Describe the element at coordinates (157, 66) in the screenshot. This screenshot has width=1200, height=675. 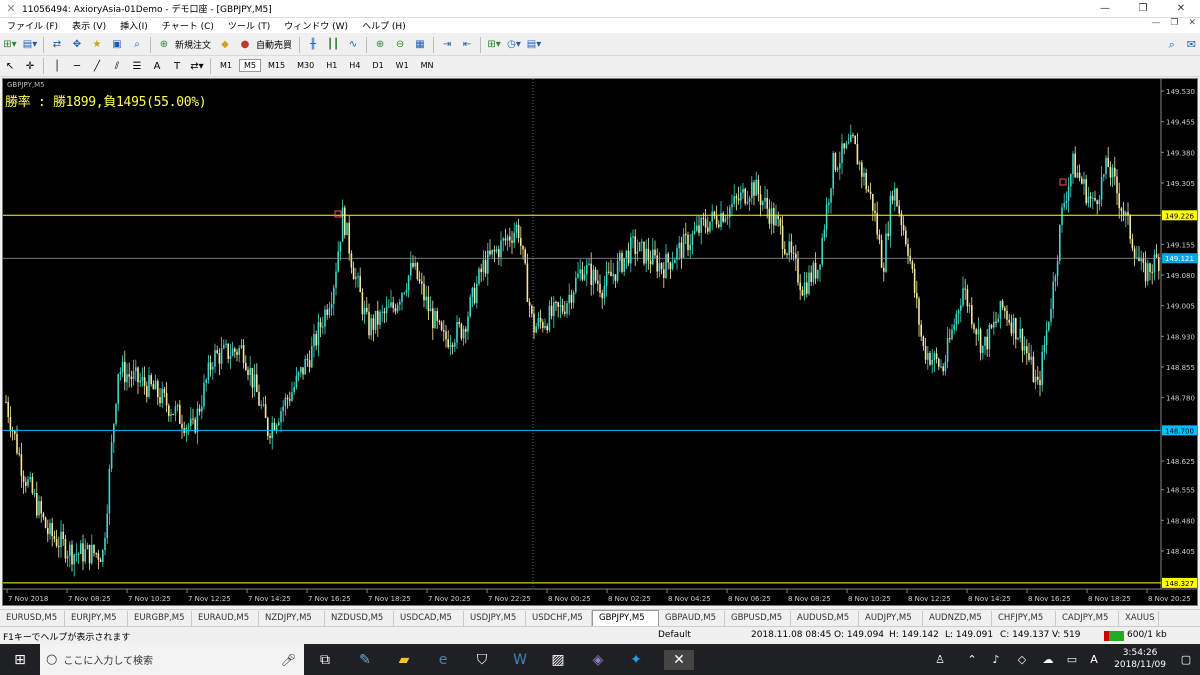
I see `text-icon: A` at that location.